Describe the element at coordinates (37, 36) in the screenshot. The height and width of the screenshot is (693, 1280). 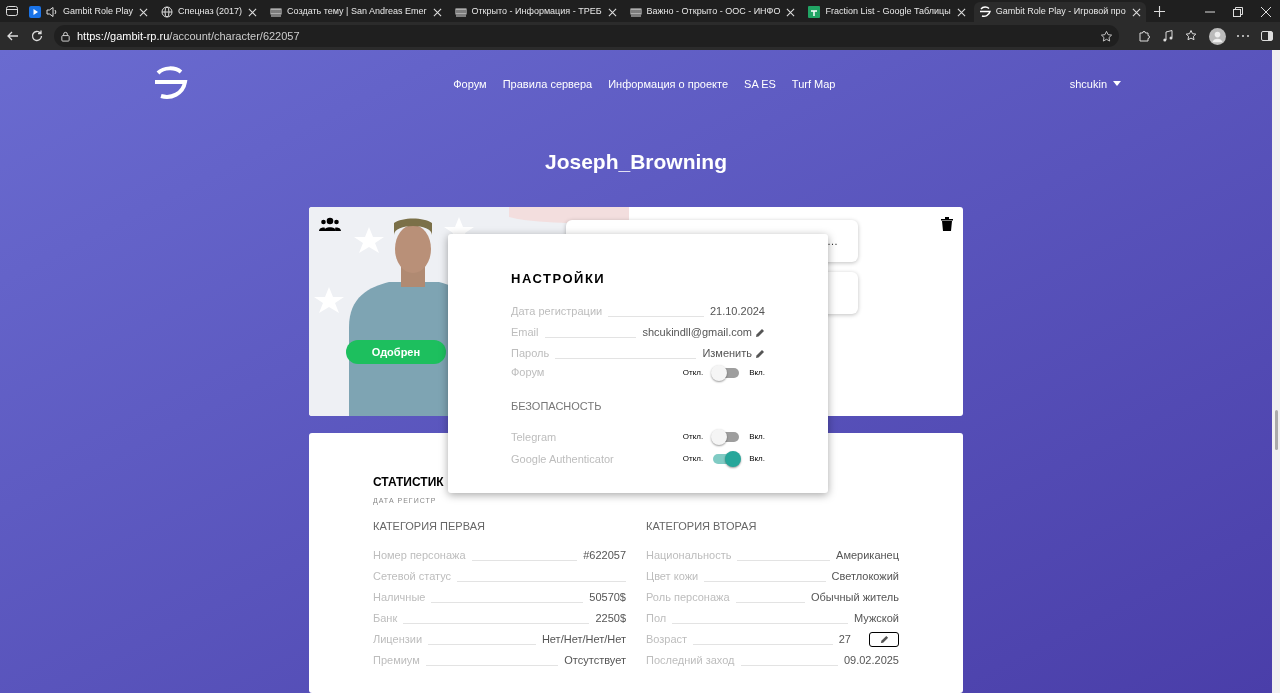
I see `reload-icon` at that location.